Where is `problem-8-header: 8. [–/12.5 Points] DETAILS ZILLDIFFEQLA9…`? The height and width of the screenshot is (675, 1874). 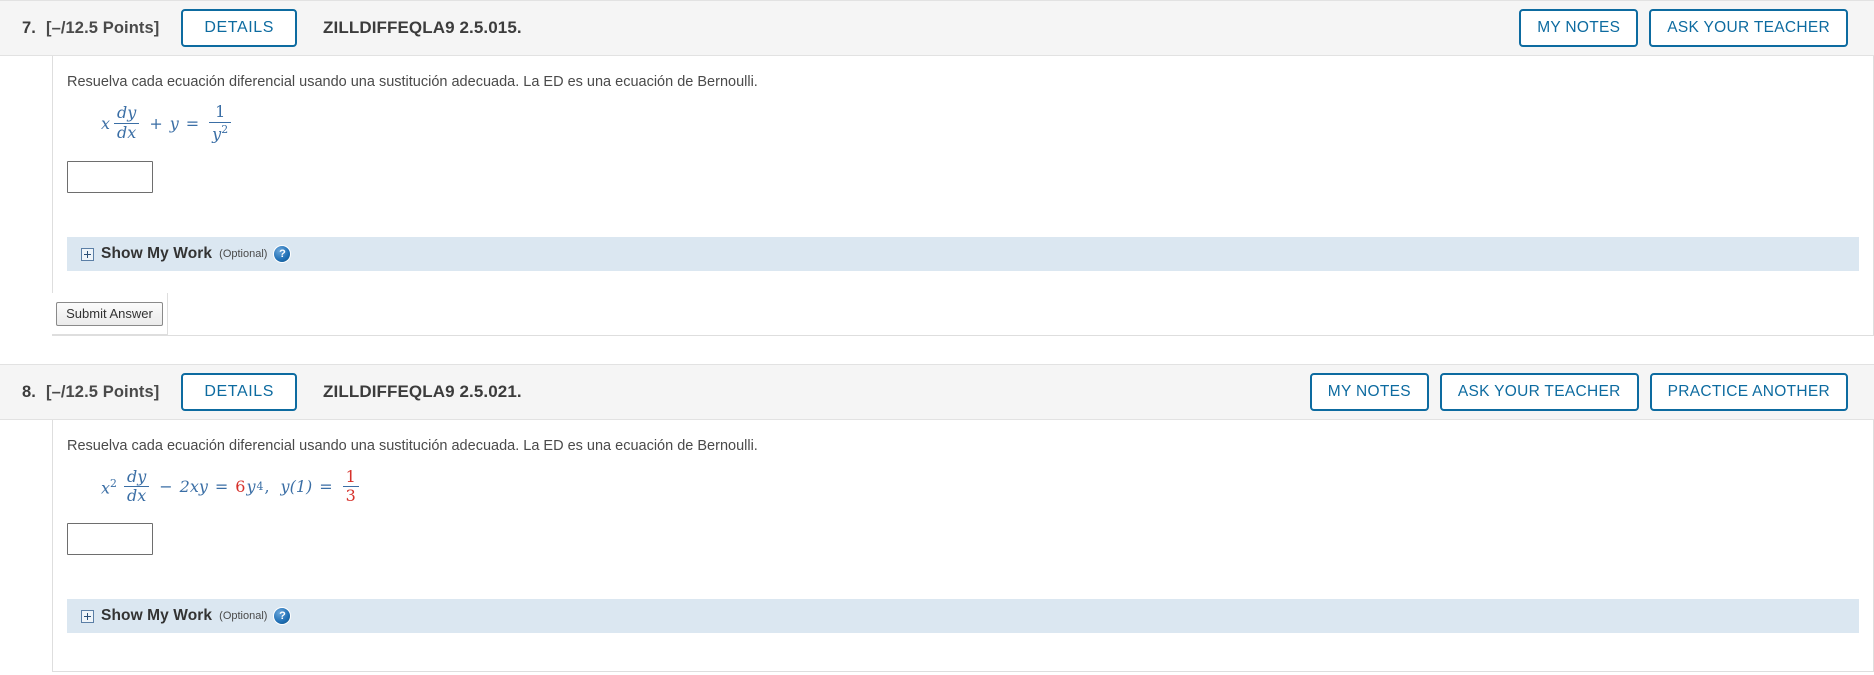 problem-8-header: 8. [–/12.5 Points] DETAILS ZILLDIFFEQLA9… is located at coordinates (937, 392).